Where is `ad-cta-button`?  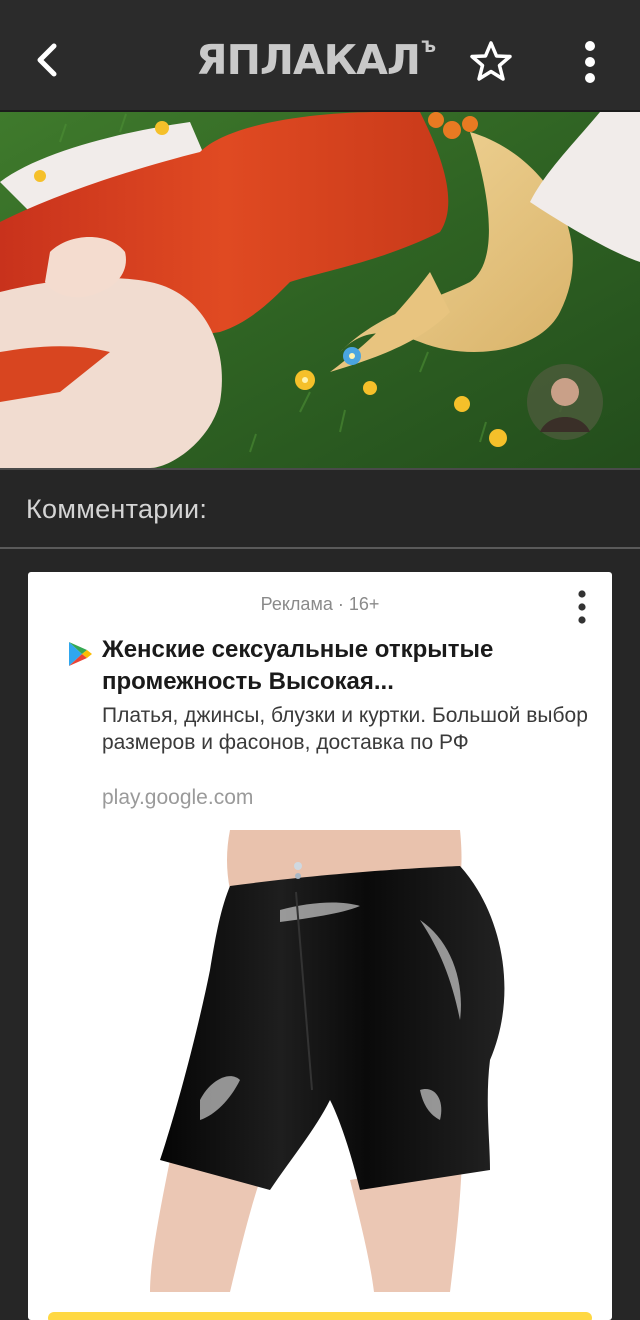
ad-cta-button is located at coordinates (320, 1316).